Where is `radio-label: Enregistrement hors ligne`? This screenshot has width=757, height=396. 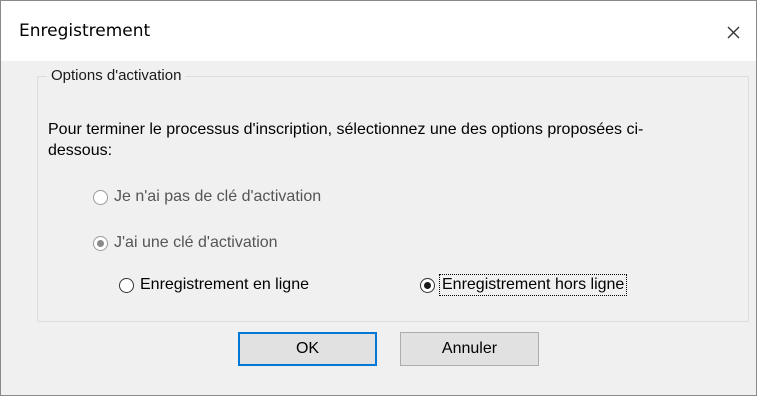
radio-label: Enregistrement hors ligne is located at coordinates (533, 285).